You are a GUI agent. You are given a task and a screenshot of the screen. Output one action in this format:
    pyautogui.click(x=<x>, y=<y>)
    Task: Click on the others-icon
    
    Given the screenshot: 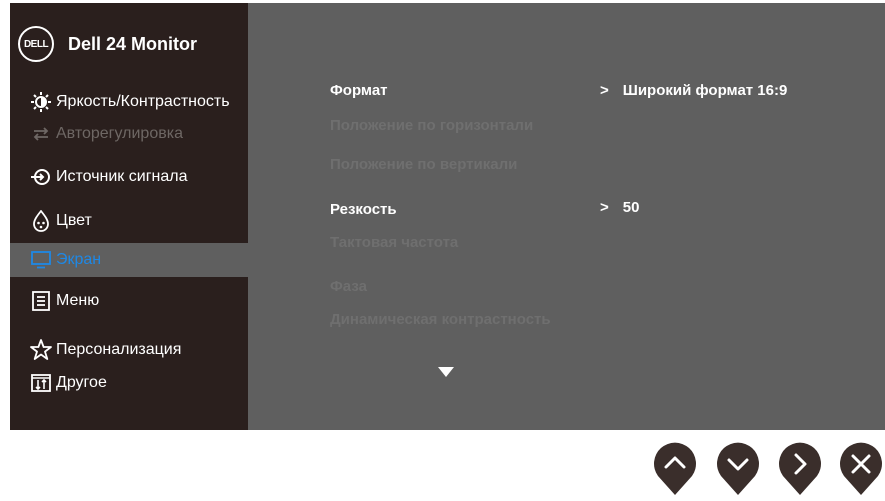 What is the action you would take?
    pyautogui.click(x=41, y=383)
    